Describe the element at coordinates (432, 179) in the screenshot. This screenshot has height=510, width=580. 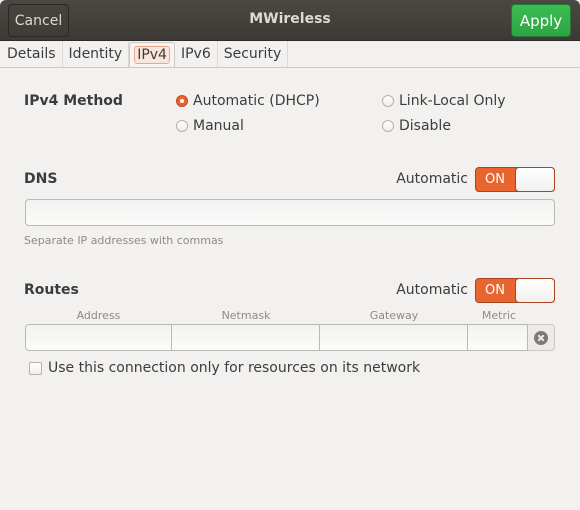
I see `dns-automatic-label: Automatic` at that location.